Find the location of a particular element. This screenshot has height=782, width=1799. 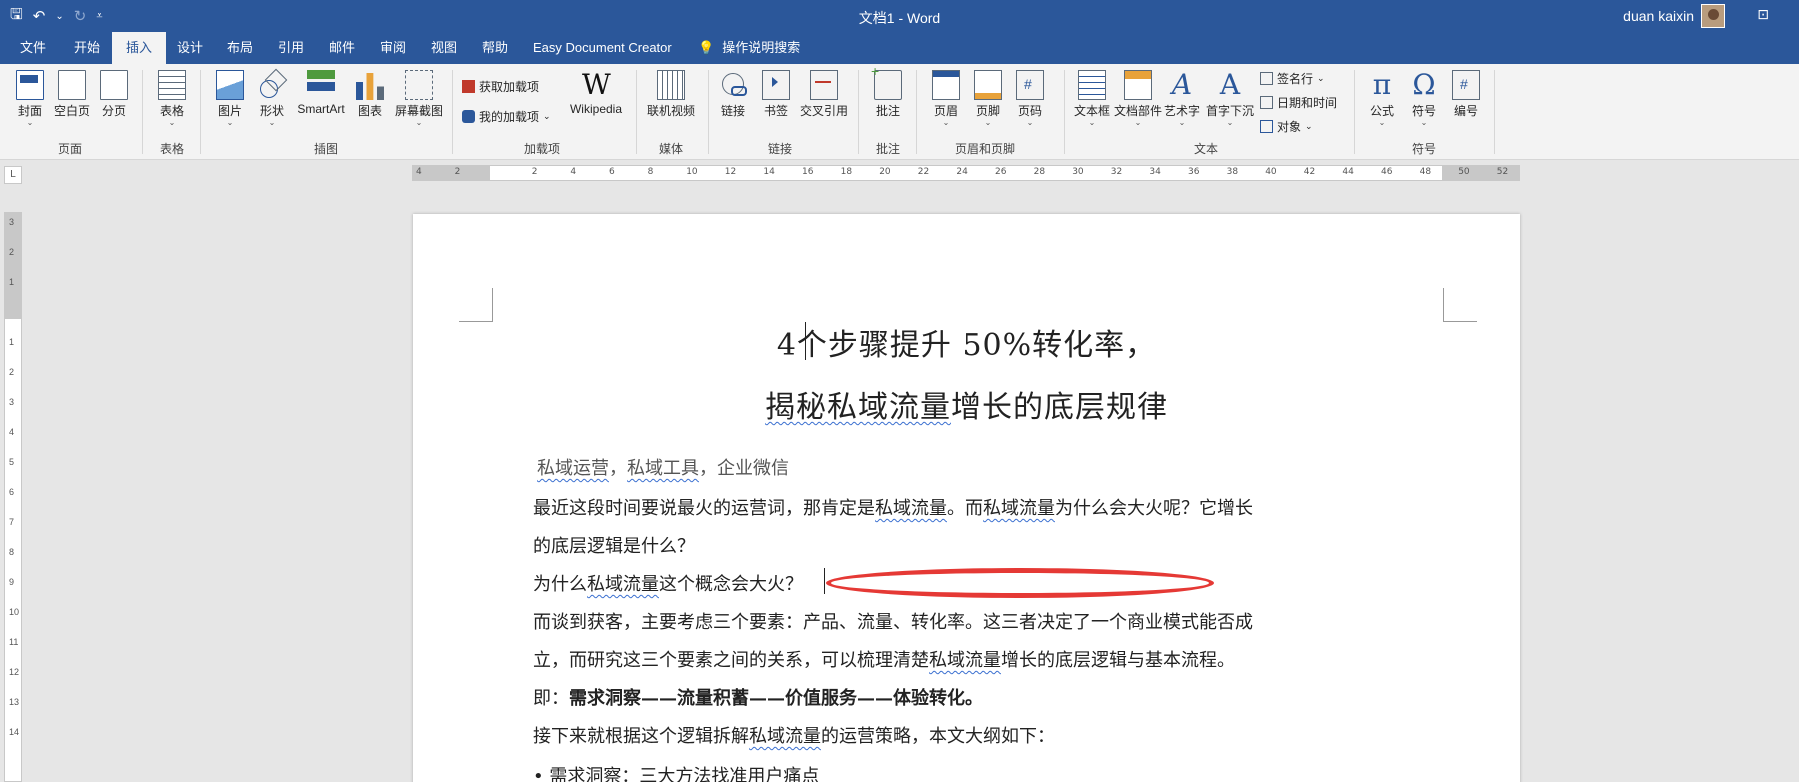

red-highlight-ellipse is located at coordinates (1020, 583).